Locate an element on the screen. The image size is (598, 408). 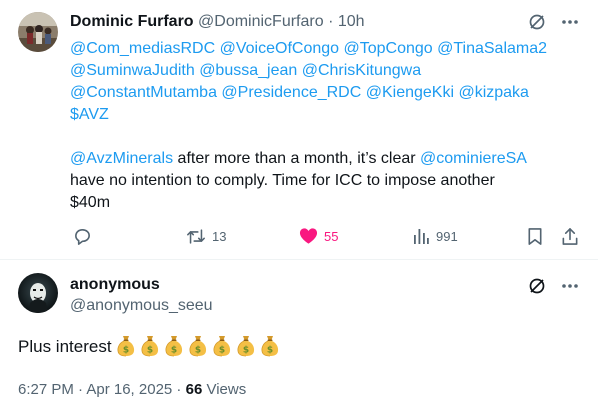
like-button: 55 is located at coordinates (318, 236).